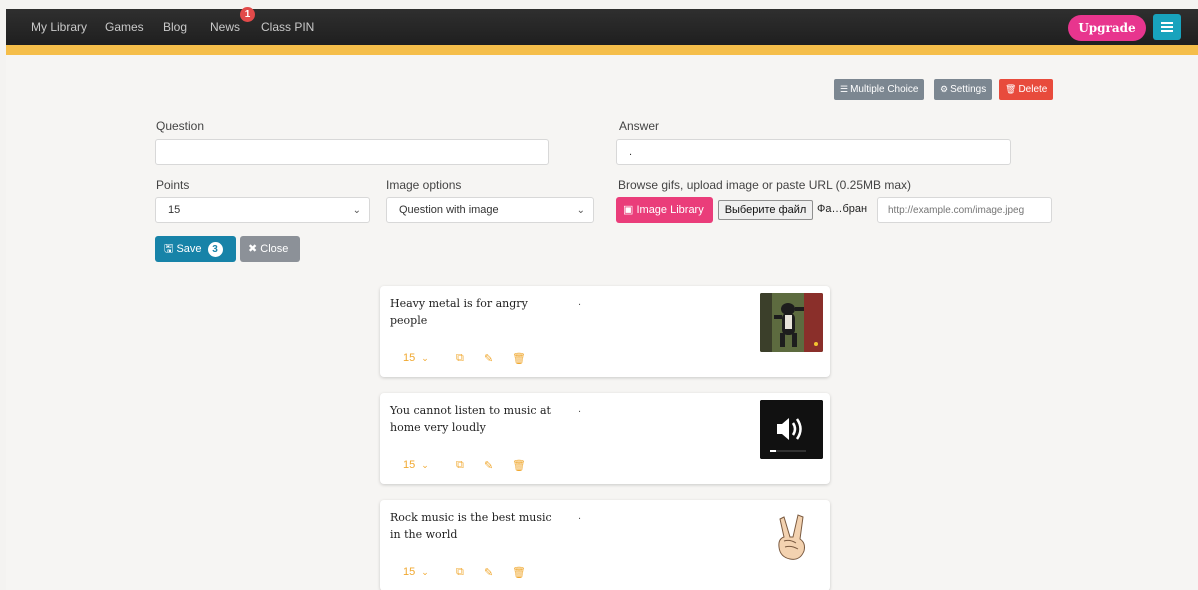 Image resolution: width=1198 pixels, height=590 pixels. What do you see at coordinates (449, 210) in the screenshot?
I see `image-options-selected-value: Question with image` at bounding box center [449, 210].